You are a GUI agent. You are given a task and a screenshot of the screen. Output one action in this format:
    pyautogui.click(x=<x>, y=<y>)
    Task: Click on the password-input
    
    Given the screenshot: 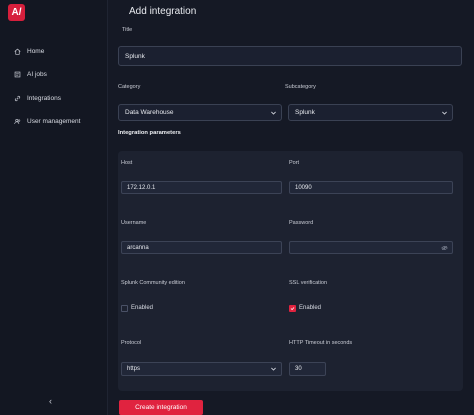 What is the action you would take?
    pyautogui.click(x=371, y=247)
    